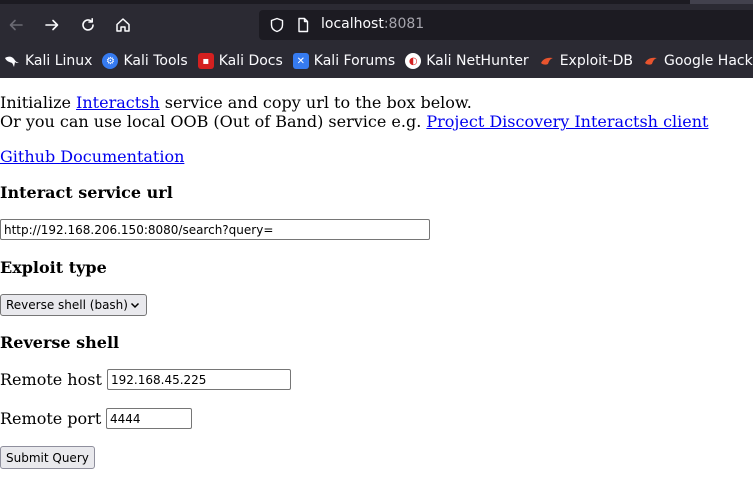  I want to click on kali-forums-icon: ✕, so click(300, 61).